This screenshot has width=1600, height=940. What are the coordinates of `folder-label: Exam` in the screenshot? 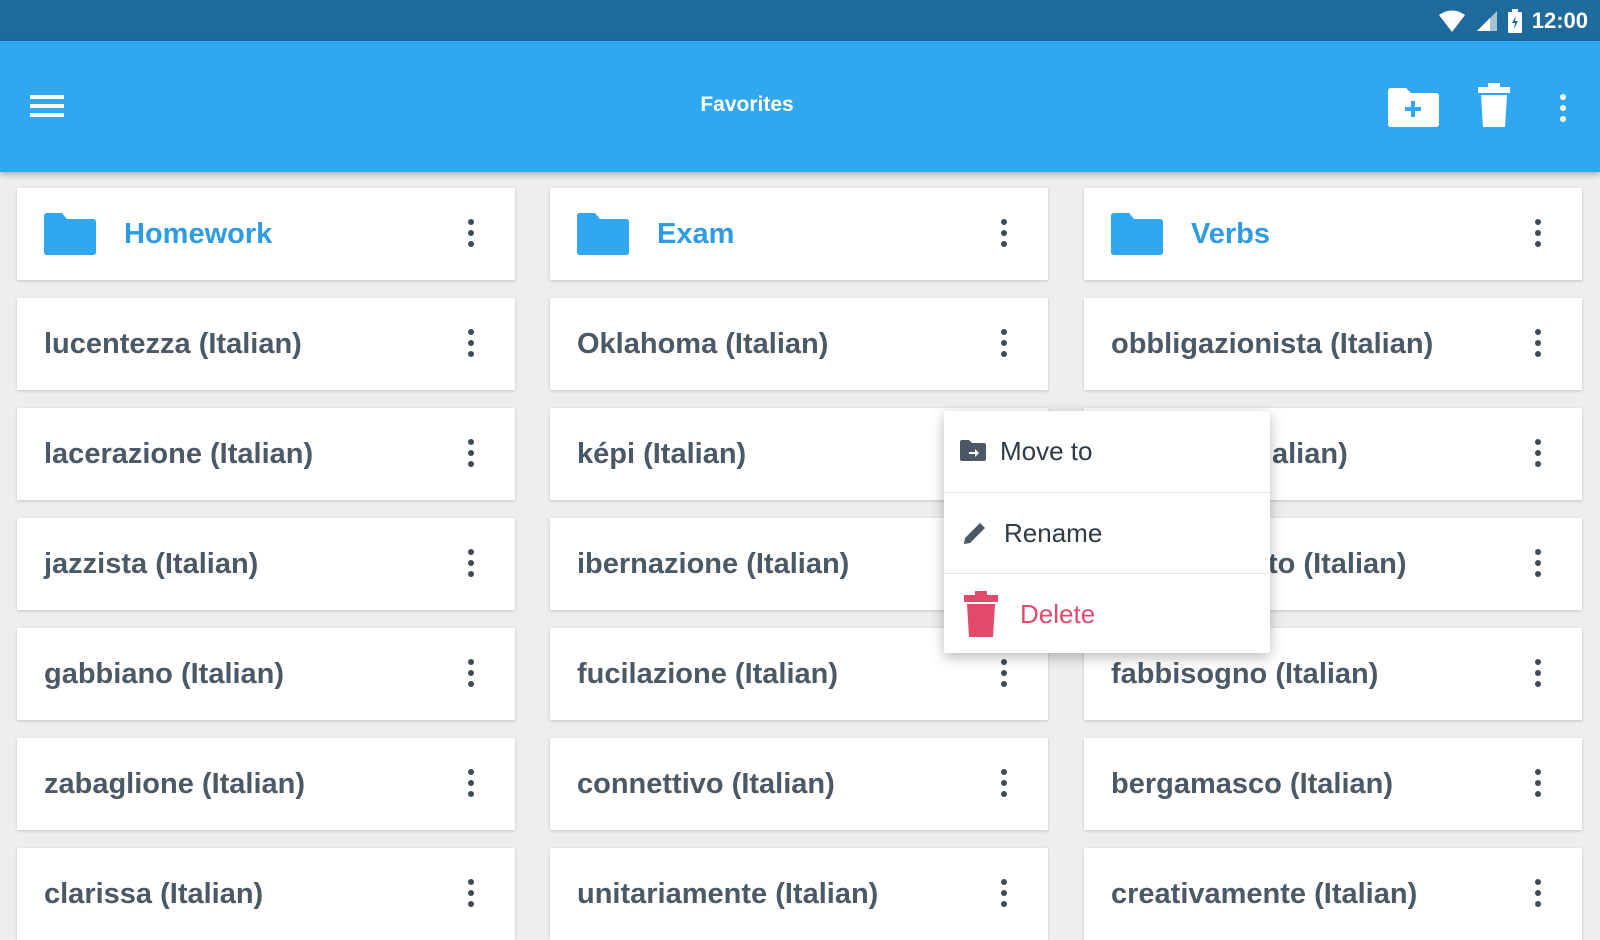 It's located at (696, 234).